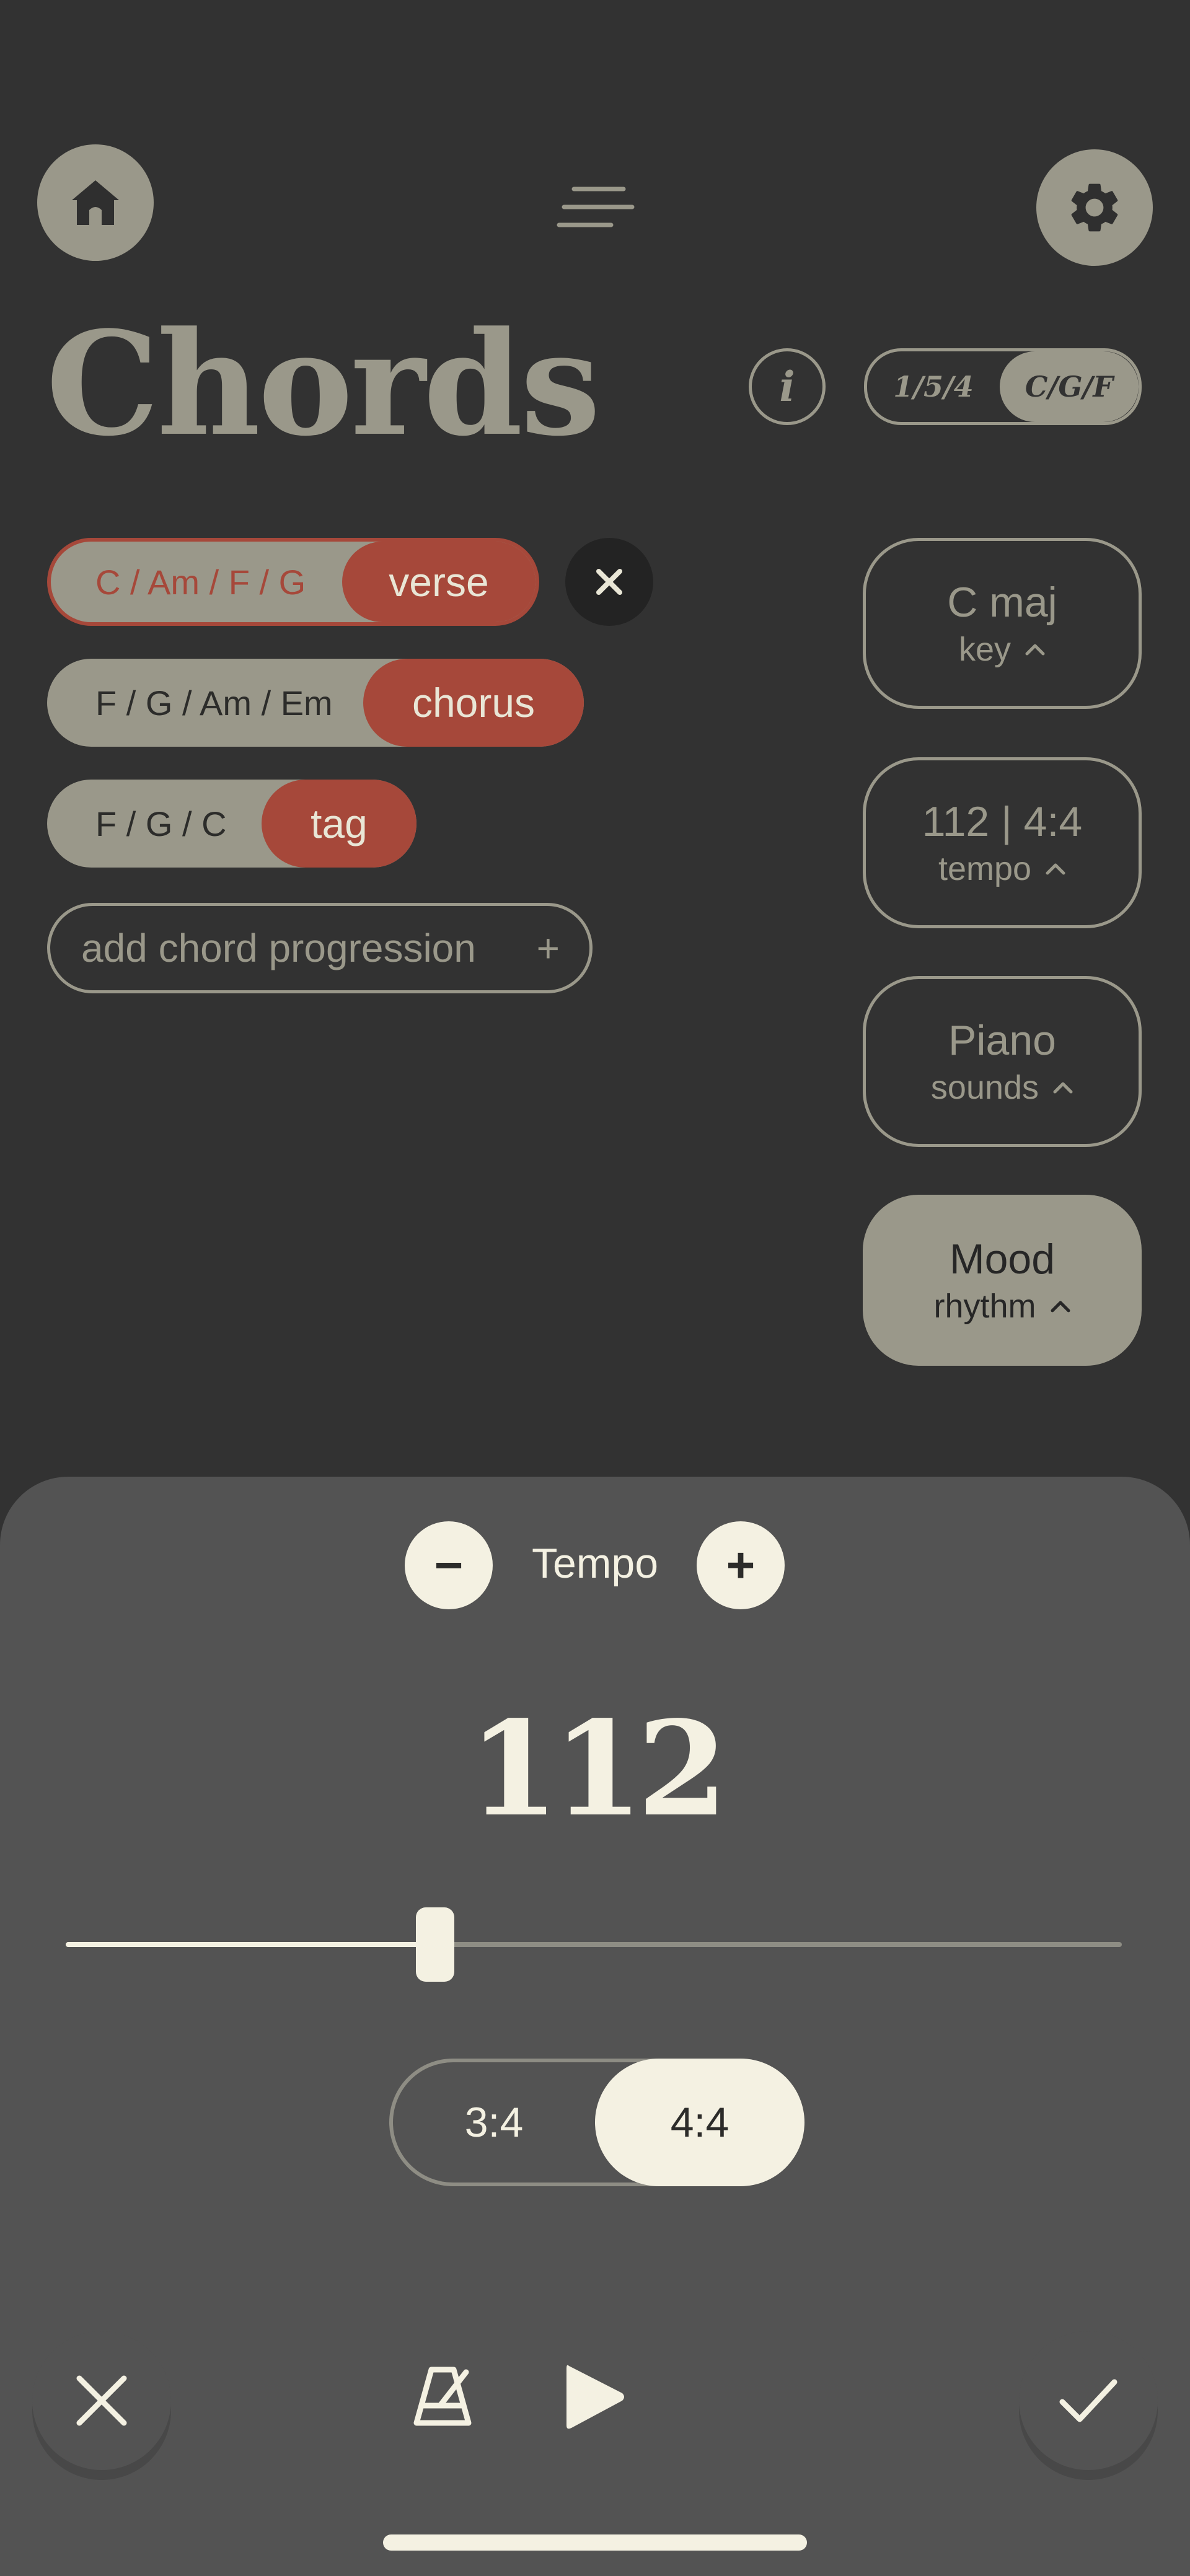  I want to click on add-progression-button: add chord progression +, so click(320, 948).